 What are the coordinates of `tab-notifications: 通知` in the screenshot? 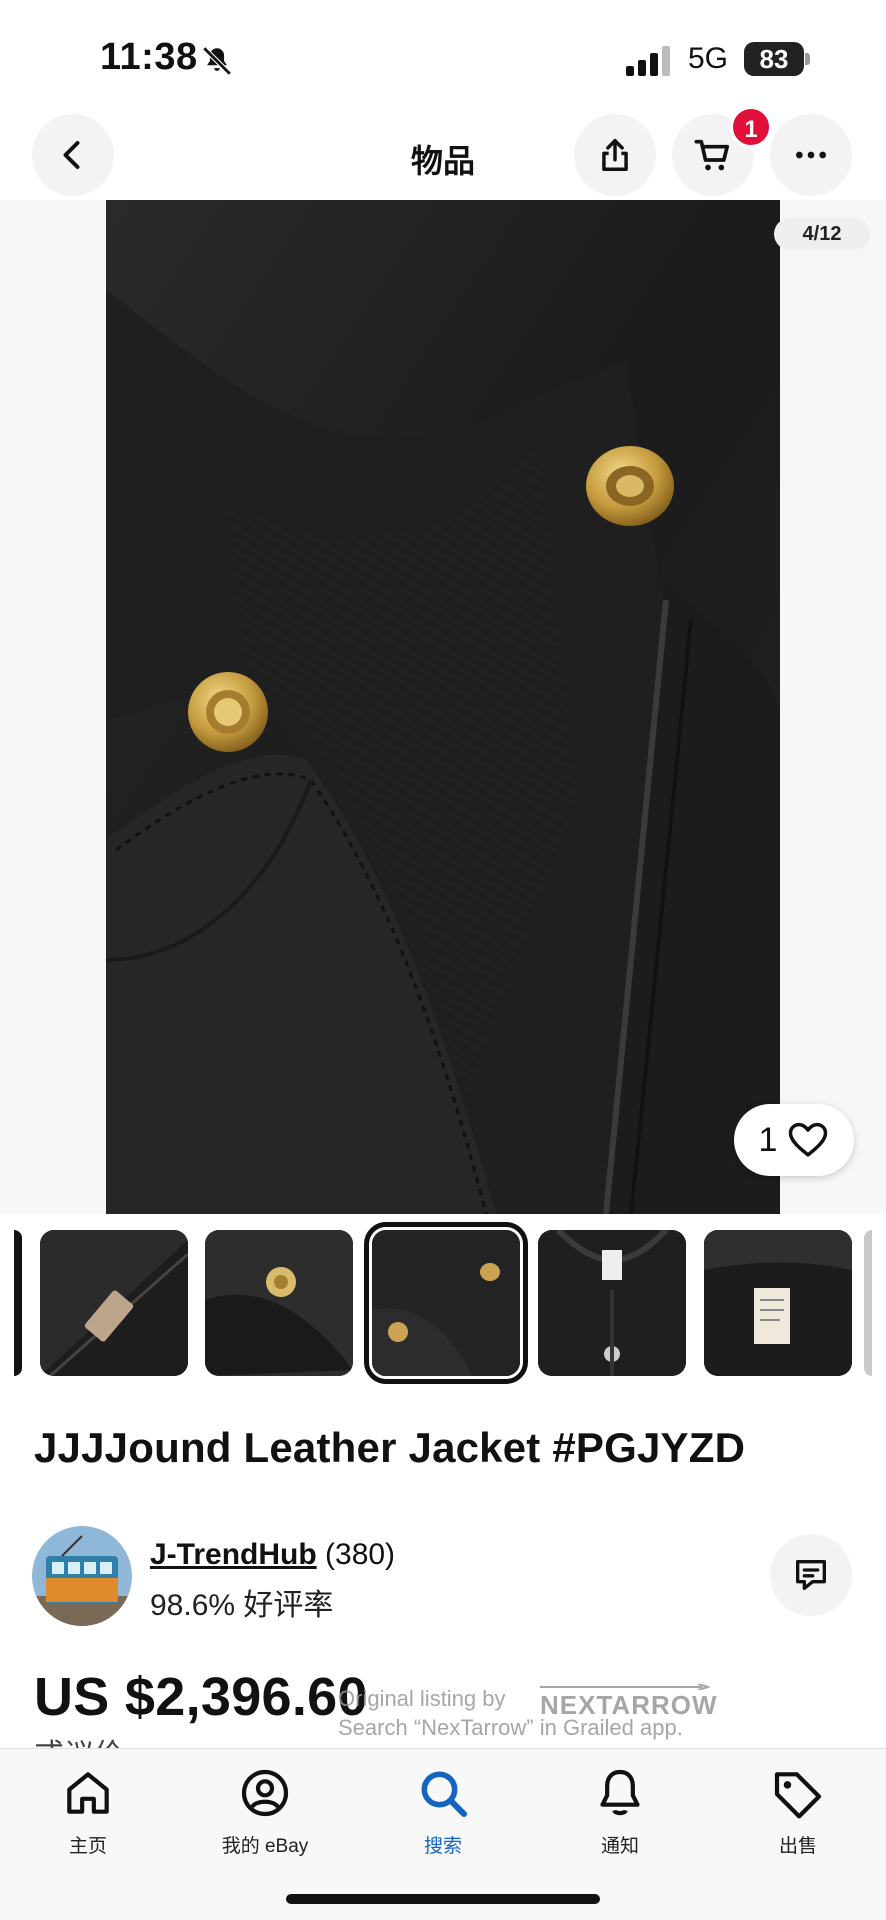 It's located at (620, 1811).